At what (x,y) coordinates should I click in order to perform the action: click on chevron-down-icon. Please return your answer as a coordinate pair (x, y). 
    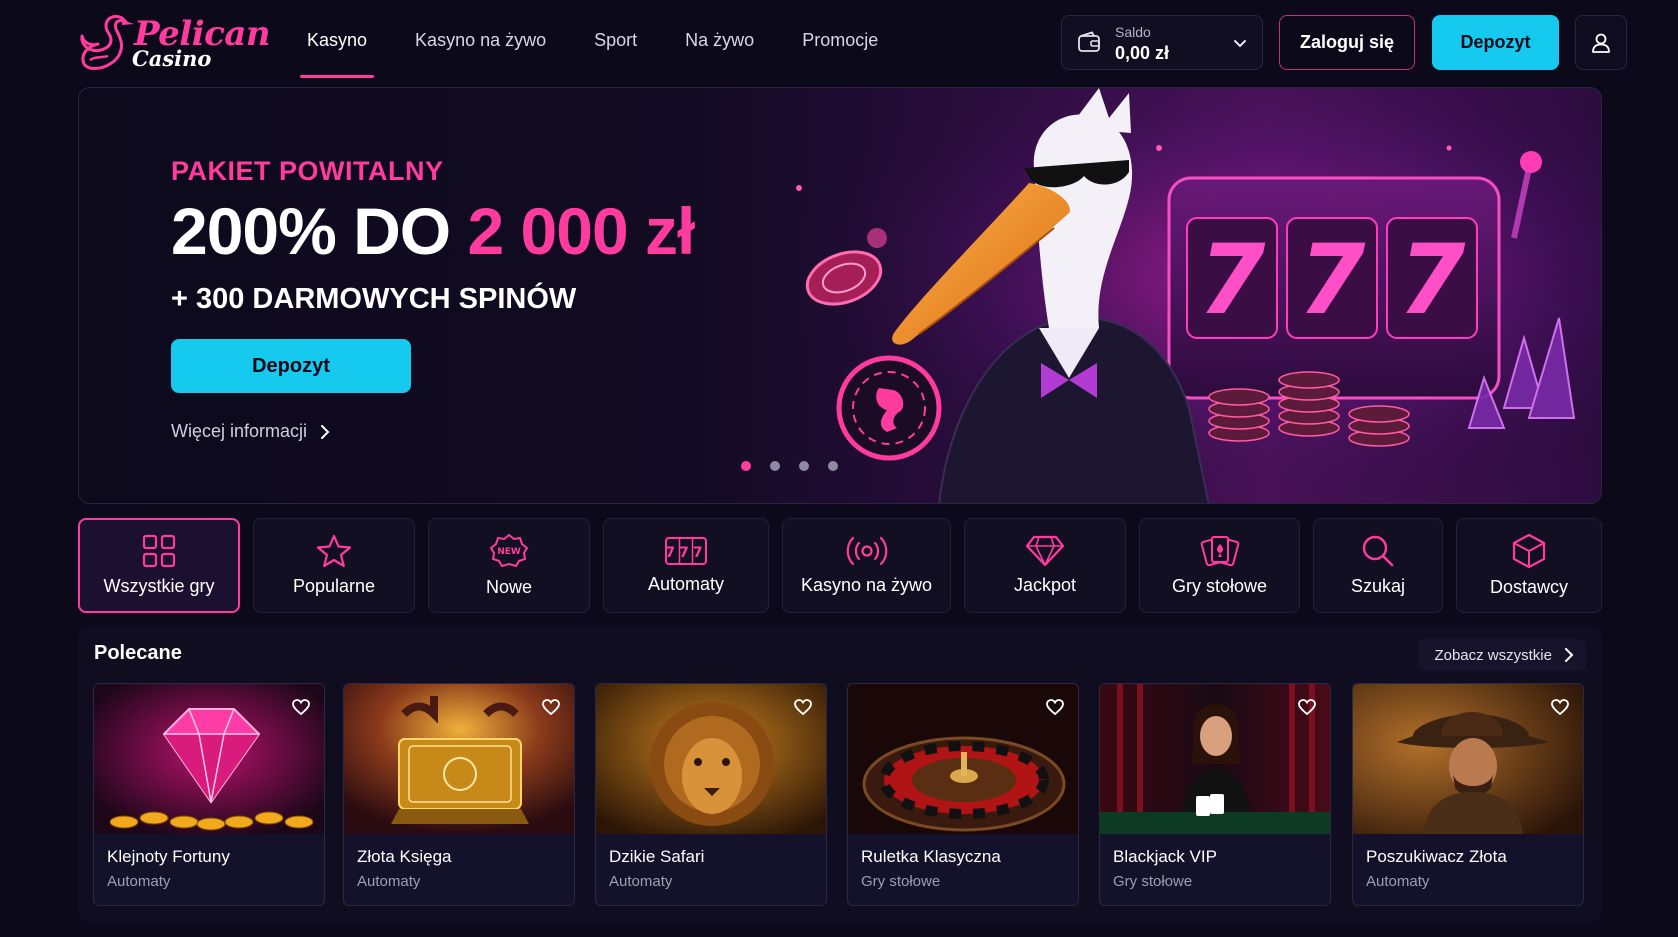
    Looking at the image, I should click on (1240, 44).